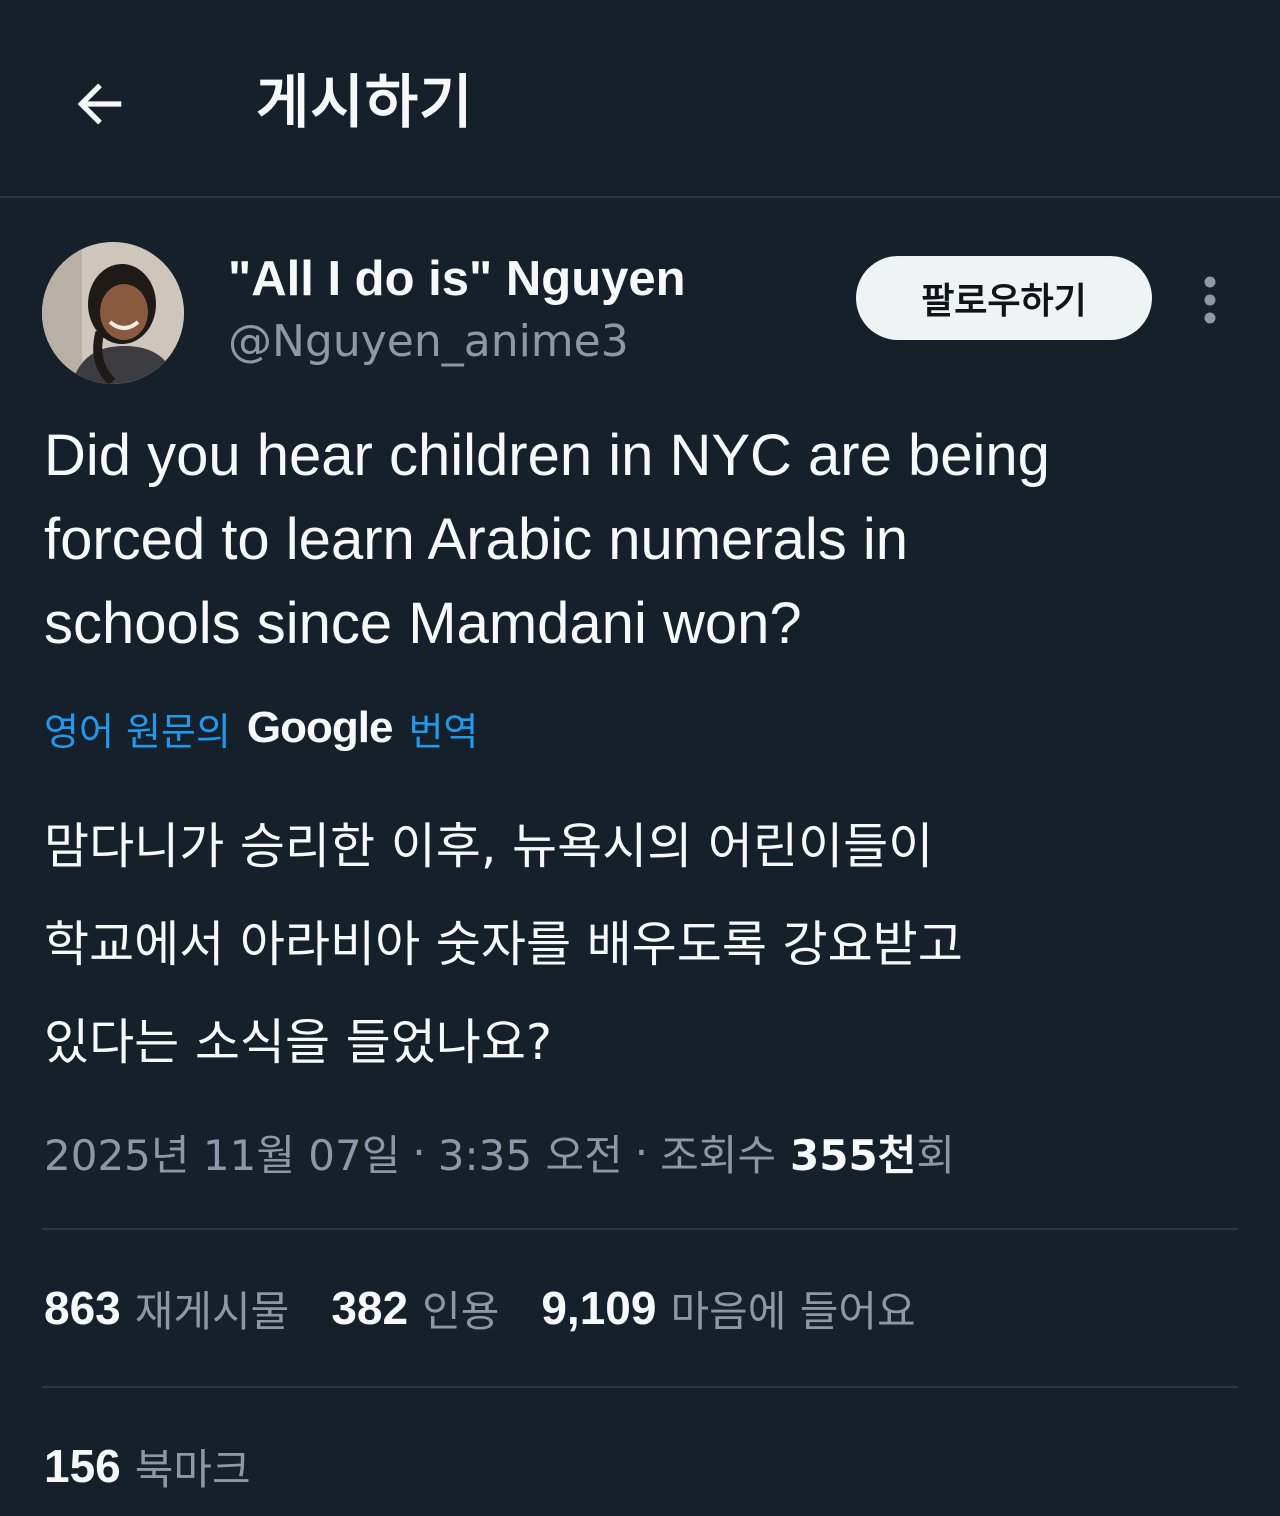 Image resolution: width=1280 pixels, height=1516 pixels. I want to click on bookmarks-stat: 156 북마크, so click(147, 1466).